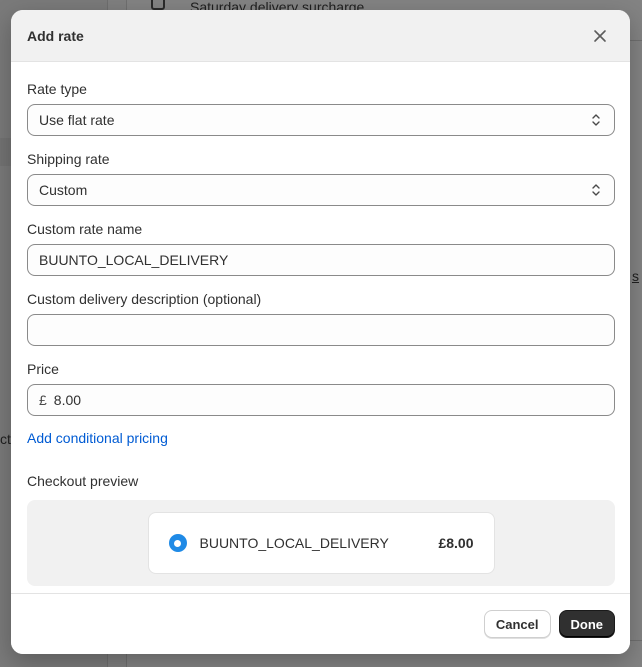 The image size is (642, 667). What do you see at coordinates (158, 5) in the screenshot?
I see `image-icon` at bounding box center [158, 5].